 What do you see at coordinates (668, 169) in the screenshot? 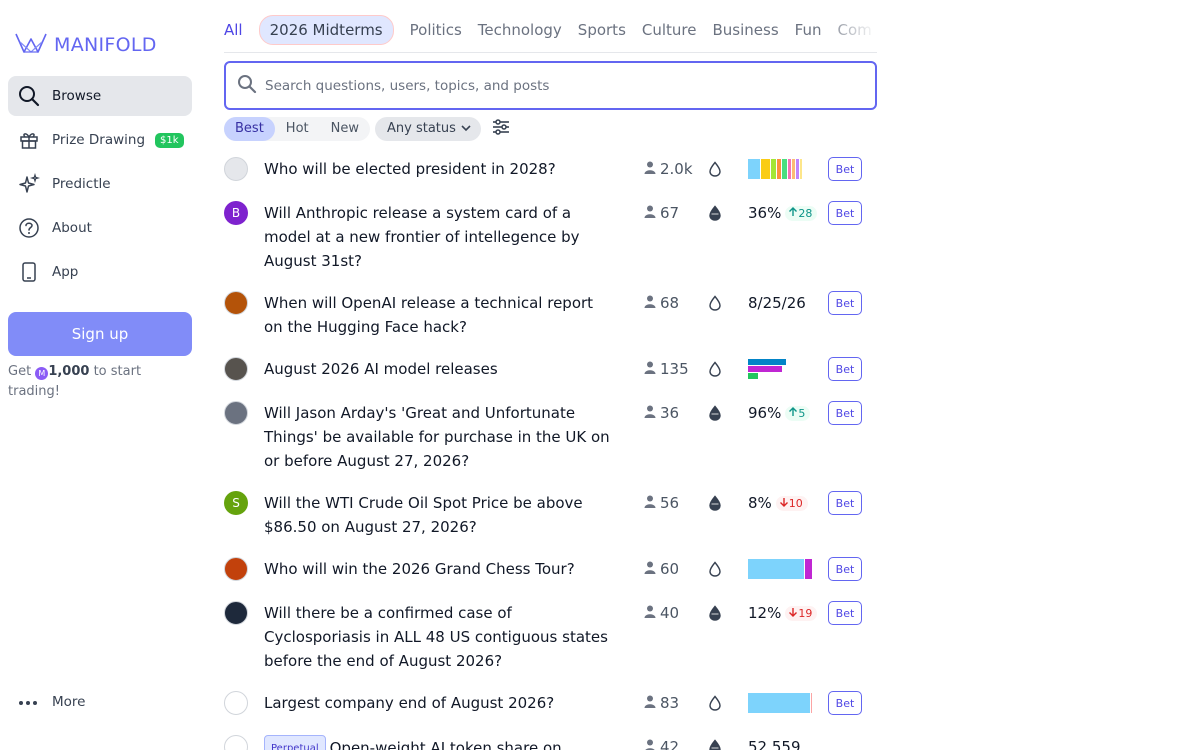
I see `trader-count: 2.0k` at bounding box center [668, 169].